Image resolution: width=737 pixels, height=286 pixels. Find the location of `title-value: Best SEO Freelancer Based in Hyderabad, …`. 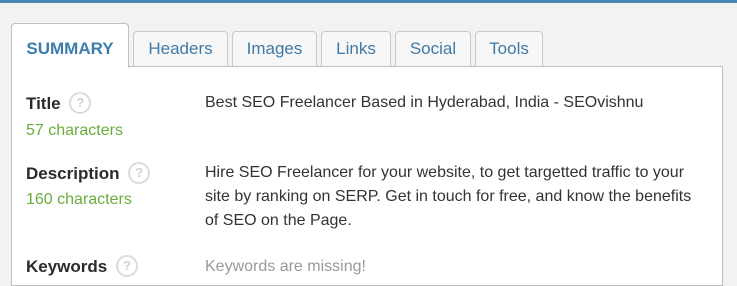

title-value: Best SEO Freelancer Based in Hyderabad, … is located at coordinates (424, 102).